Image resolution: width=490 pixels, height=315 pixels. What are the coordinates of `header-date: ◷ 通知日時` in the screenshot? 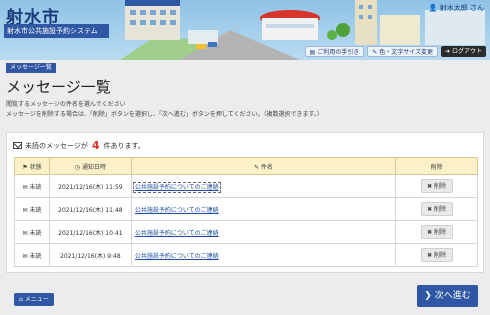 It's located at (90, 166).